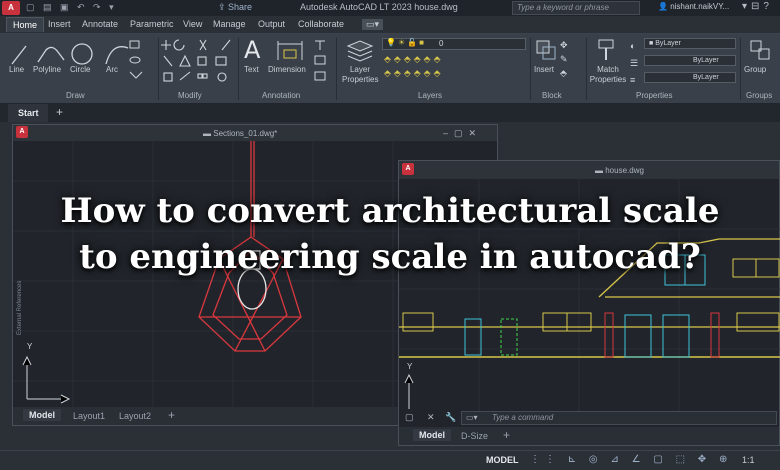 The height and width of the screenshot is (470, 780). I want to click on command-input: Type a command, so click(522, 417).